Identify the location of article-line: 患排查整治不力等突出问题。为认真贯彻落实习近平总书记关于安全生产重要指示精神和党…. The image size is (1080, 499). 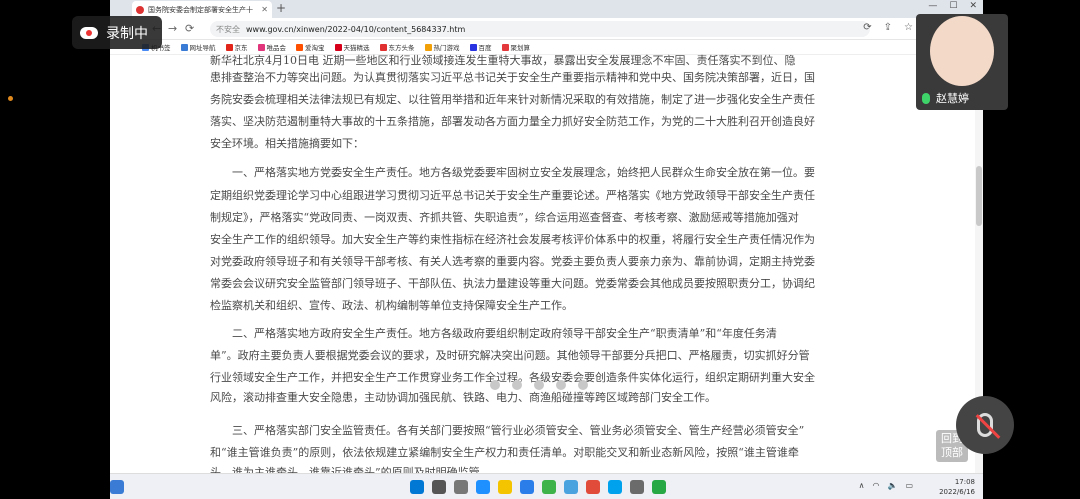
(512, 77).